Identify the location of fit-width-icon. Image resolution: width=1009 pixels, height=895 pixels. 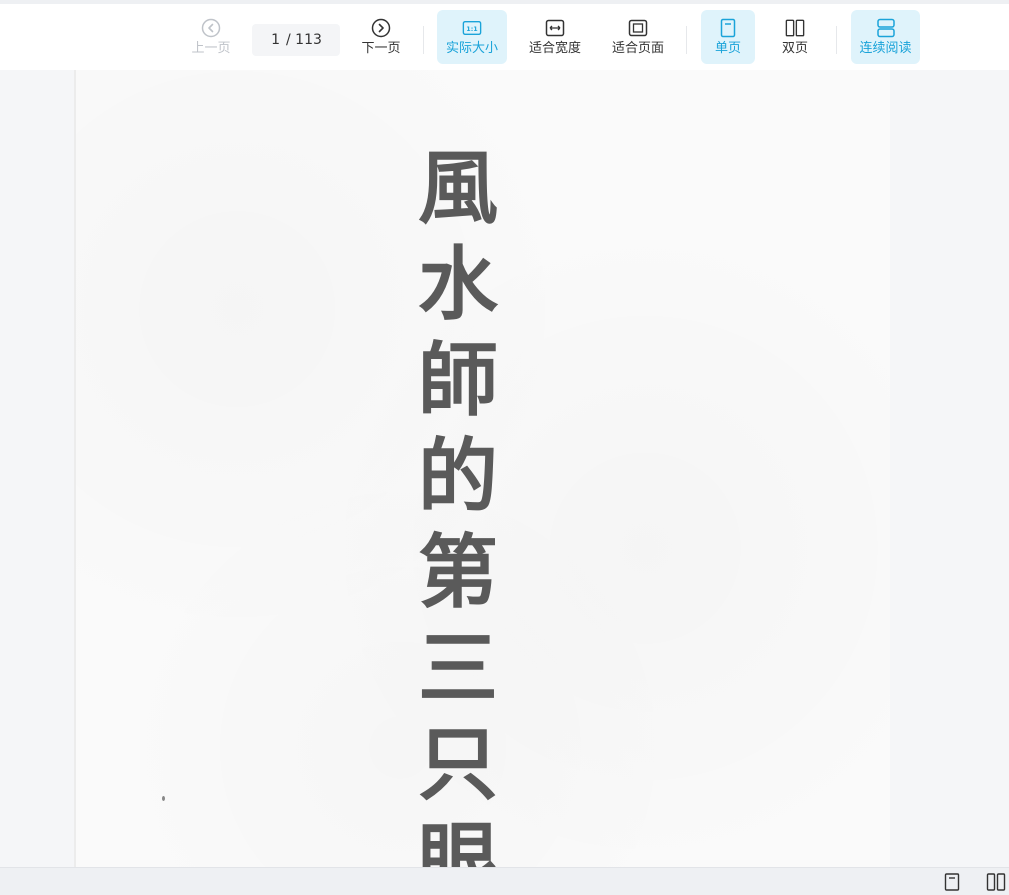
(555, 28).